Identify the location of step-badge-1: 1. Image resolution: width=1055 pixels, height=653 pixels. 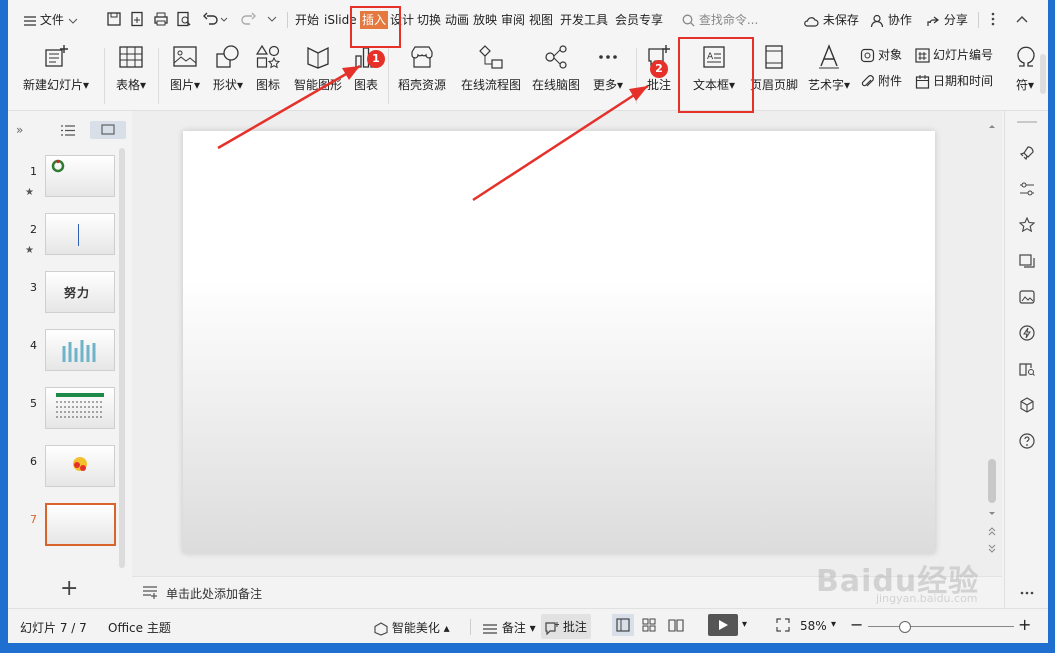
(376, 59).